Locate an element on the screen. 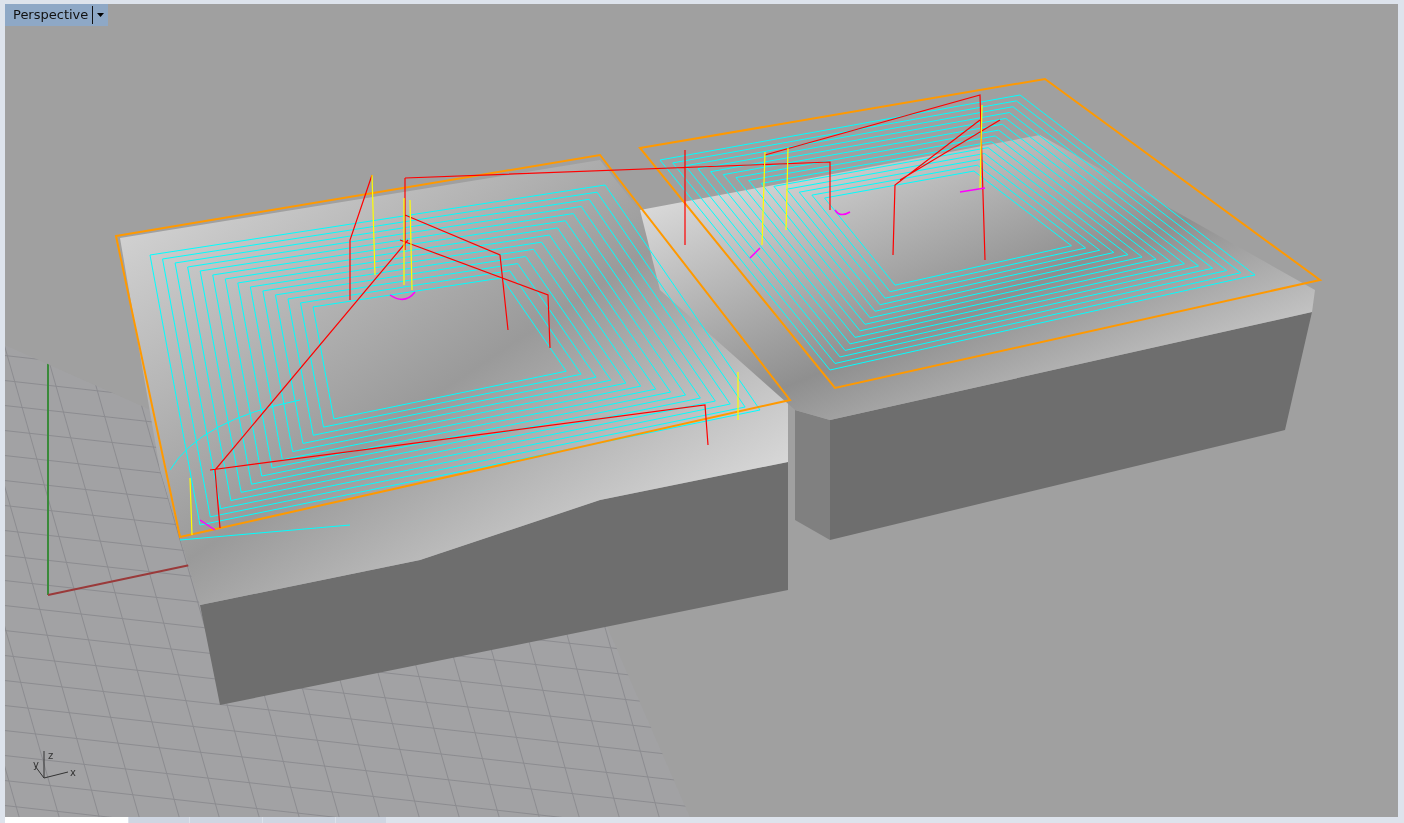 Image resolution: width=1404 pixels, height=823 pixels. viewport-title-tab: Perspective is located at coordinates (57, 15).